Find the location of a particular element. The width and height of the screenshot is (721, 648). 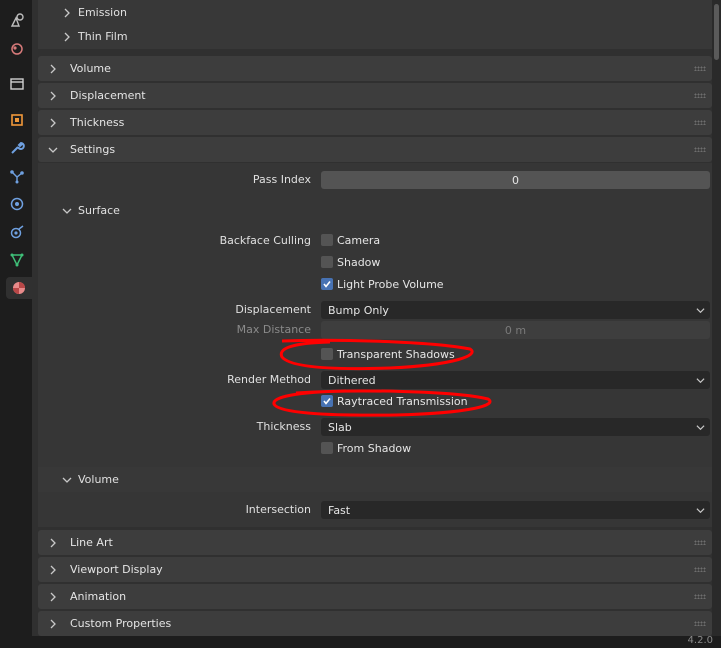

render-icon is located at coordinates (17, 49).